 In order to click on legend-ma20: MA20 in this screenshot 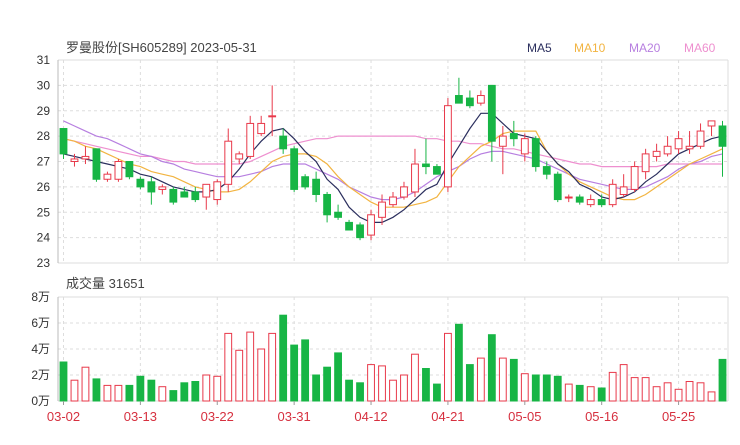, I will do `click(645, 48)`.